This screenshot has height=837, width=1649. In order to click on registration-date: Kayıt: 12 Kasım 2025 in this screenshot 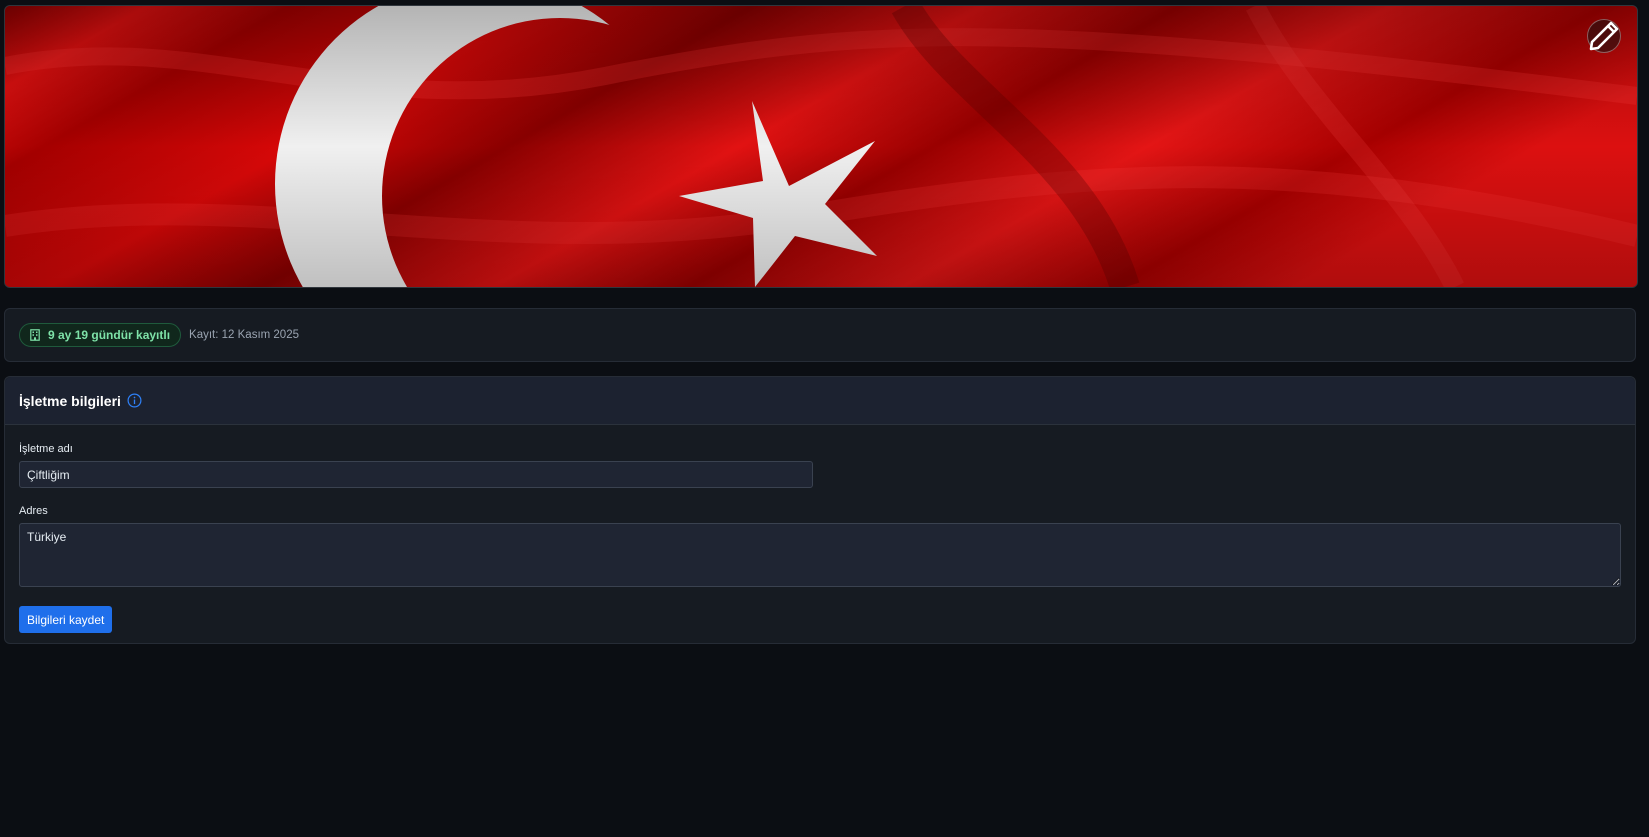, I will do `click(244, 335)`.